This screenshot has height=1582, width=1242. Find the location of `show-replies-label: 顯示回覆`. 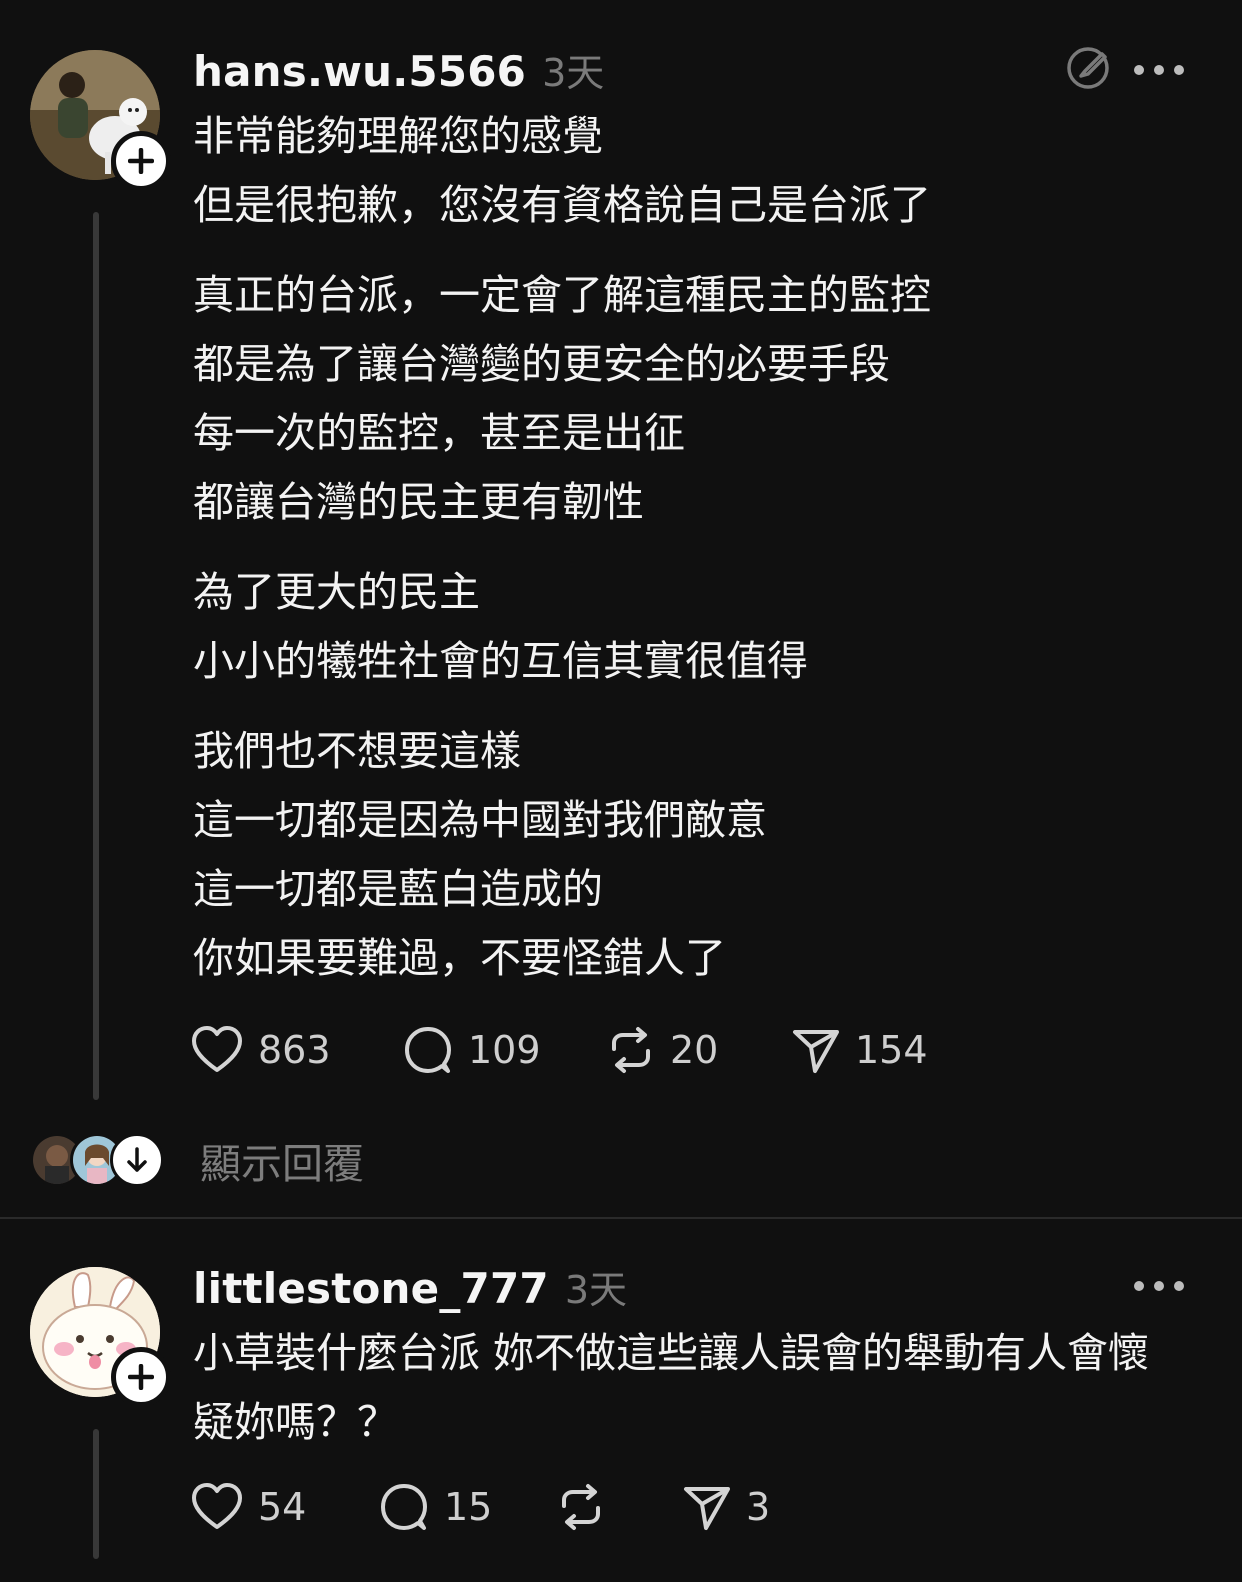

show-replies-label: 顯示回覆 is located at coordinates (282, 1160).